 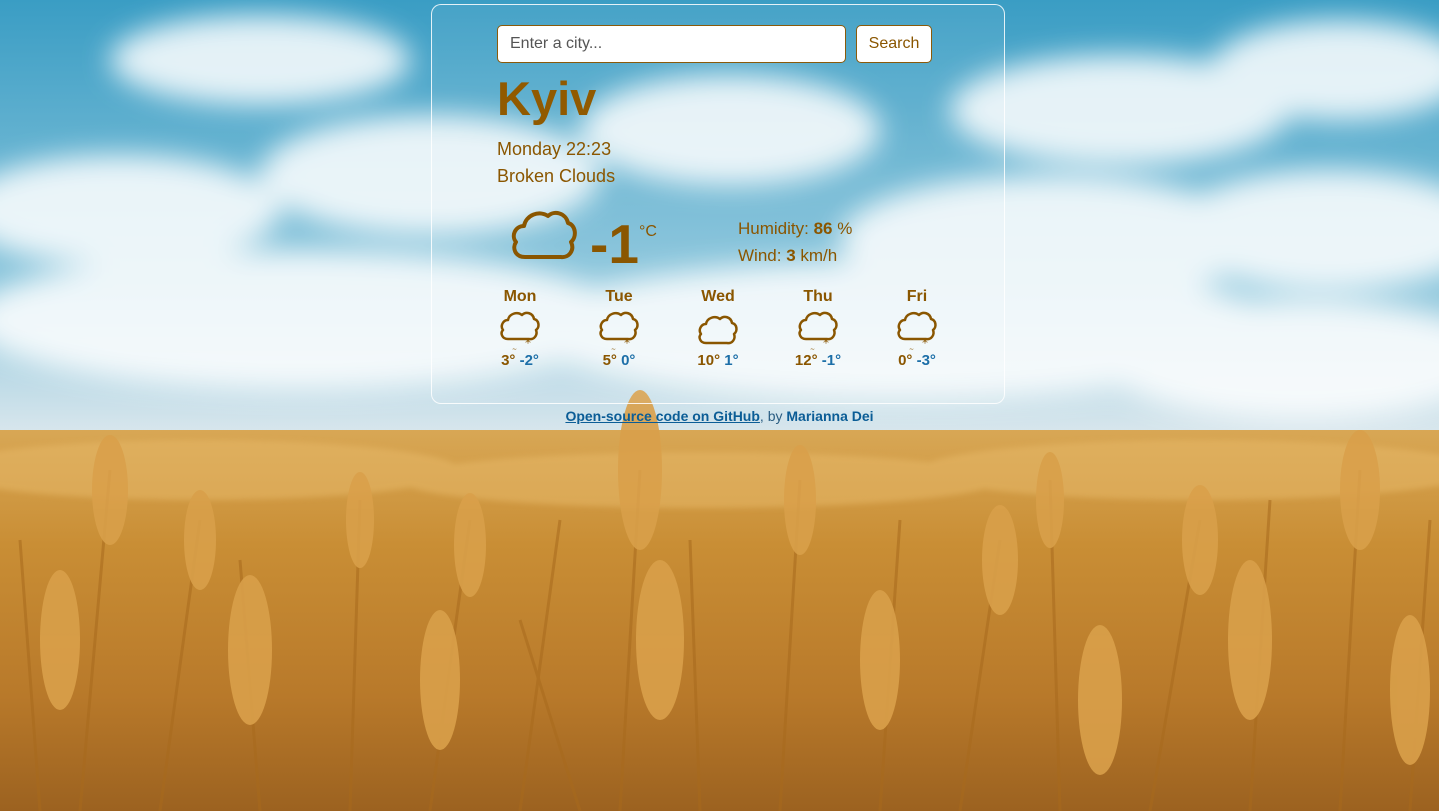 I want to click on wind-readout: Wind: 3 km/h, so click(x=787, y=256).